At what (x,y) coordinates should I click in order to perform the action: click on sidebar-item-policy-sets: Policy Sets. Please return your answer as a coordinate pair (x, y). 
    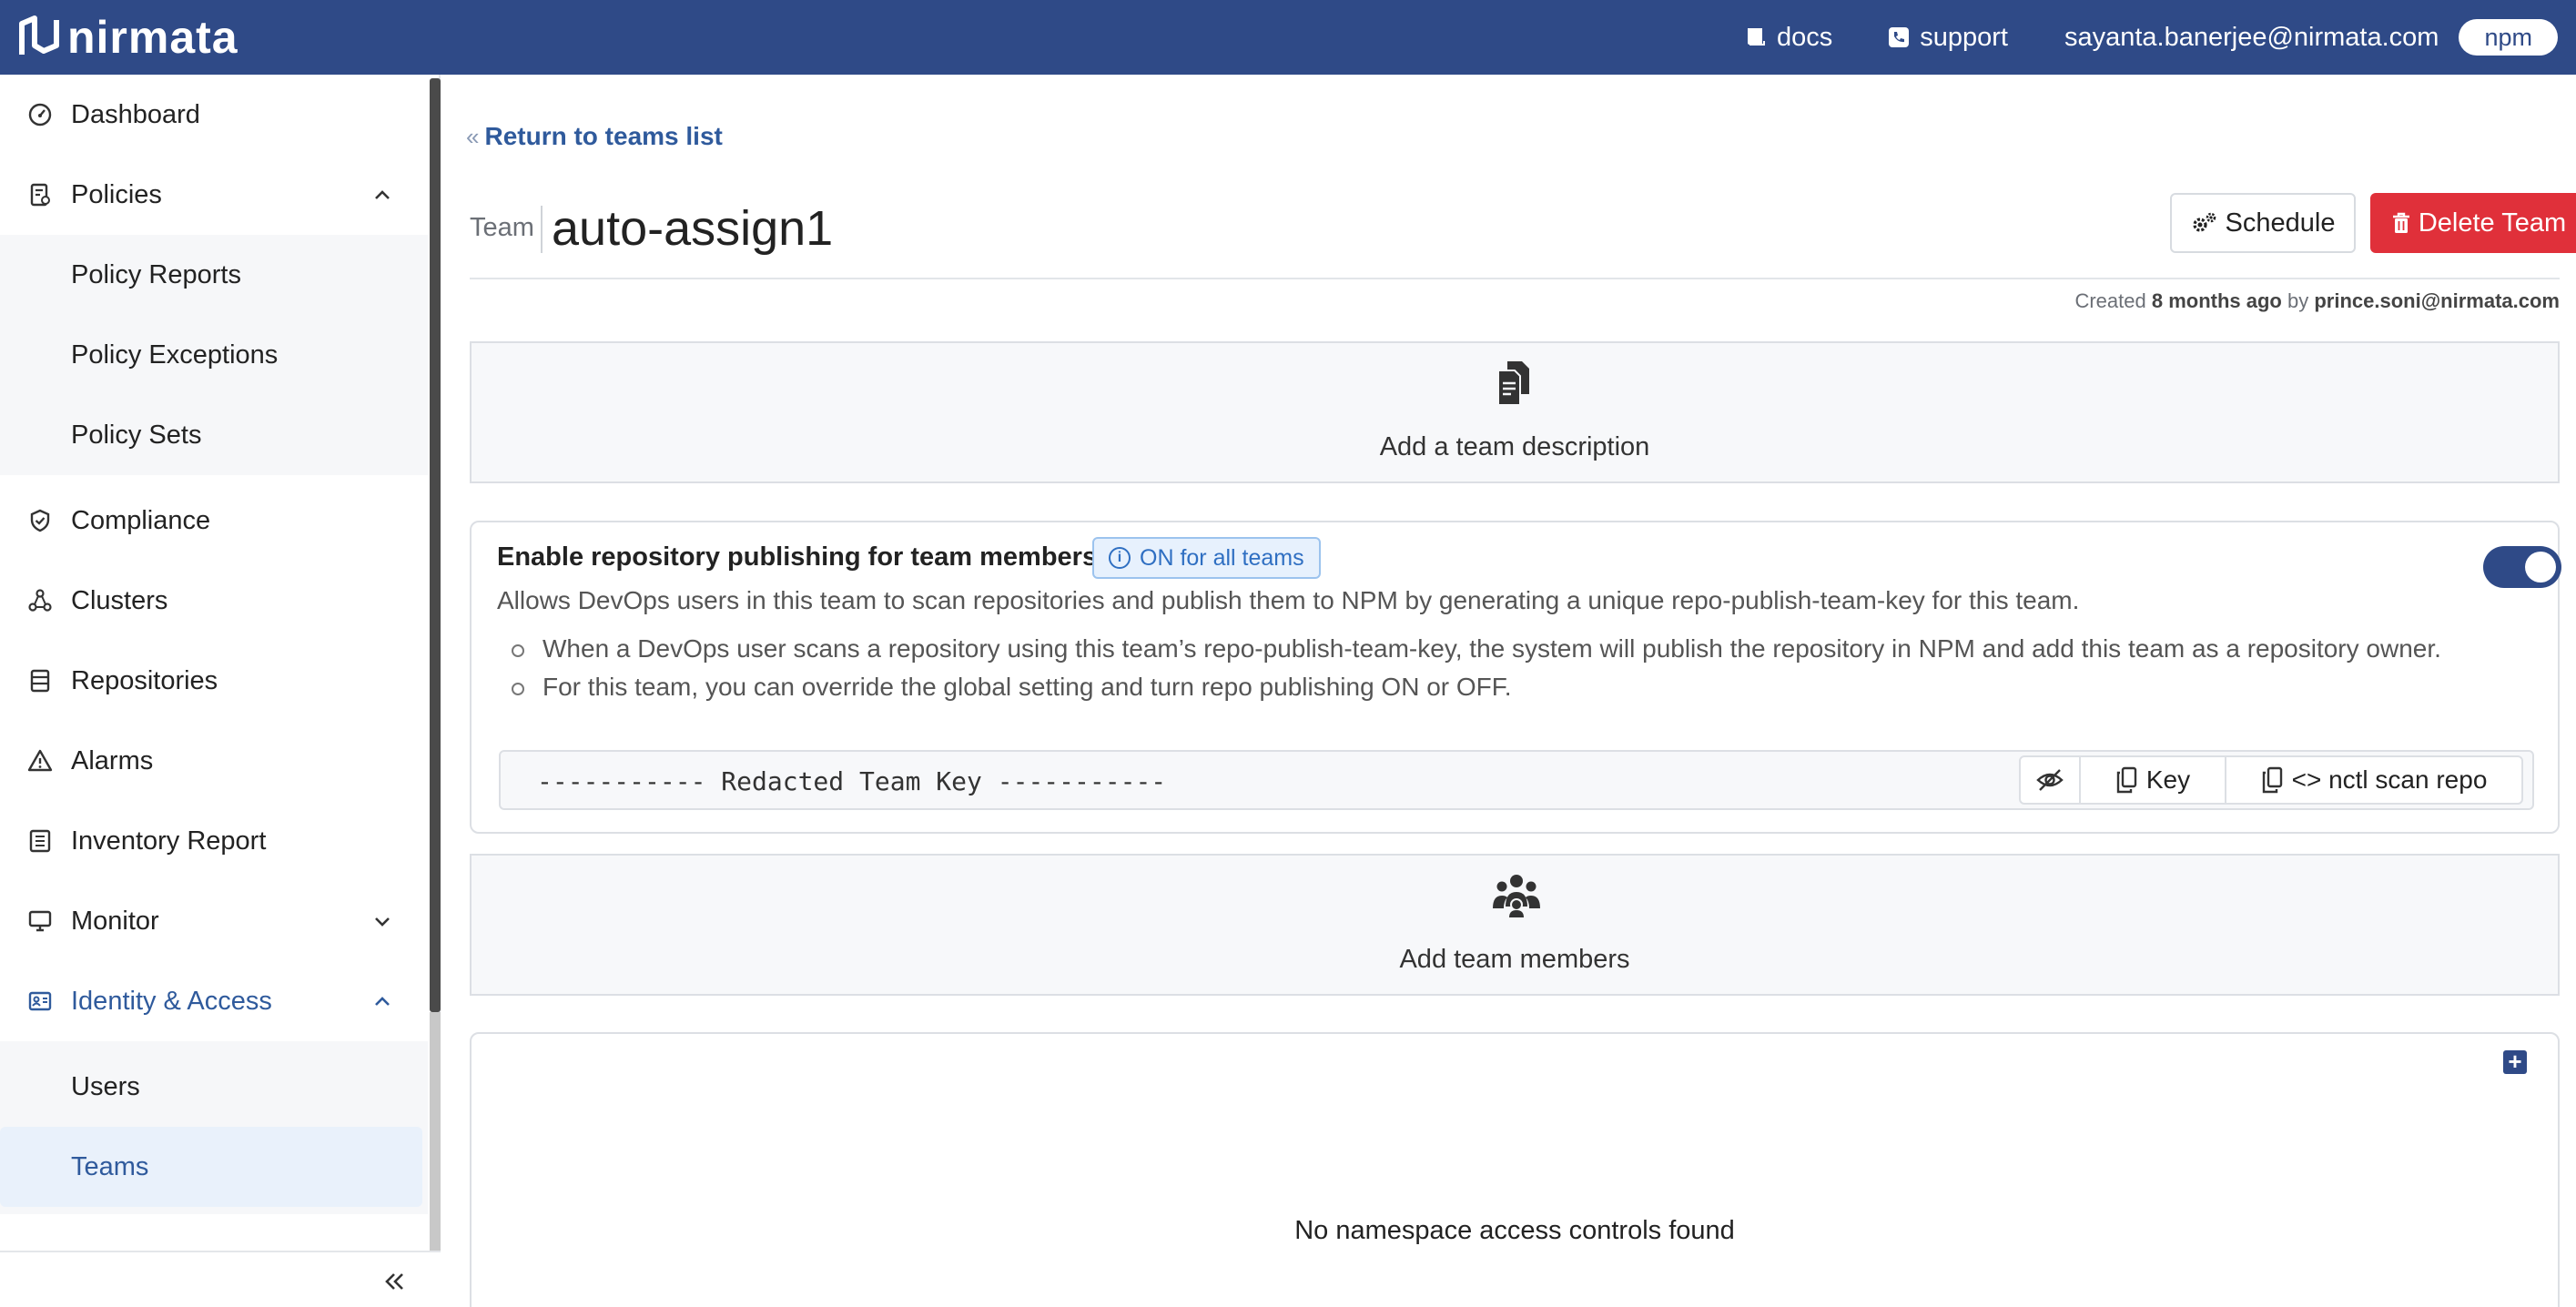
    Looking at the image, I should click on (214, 435).